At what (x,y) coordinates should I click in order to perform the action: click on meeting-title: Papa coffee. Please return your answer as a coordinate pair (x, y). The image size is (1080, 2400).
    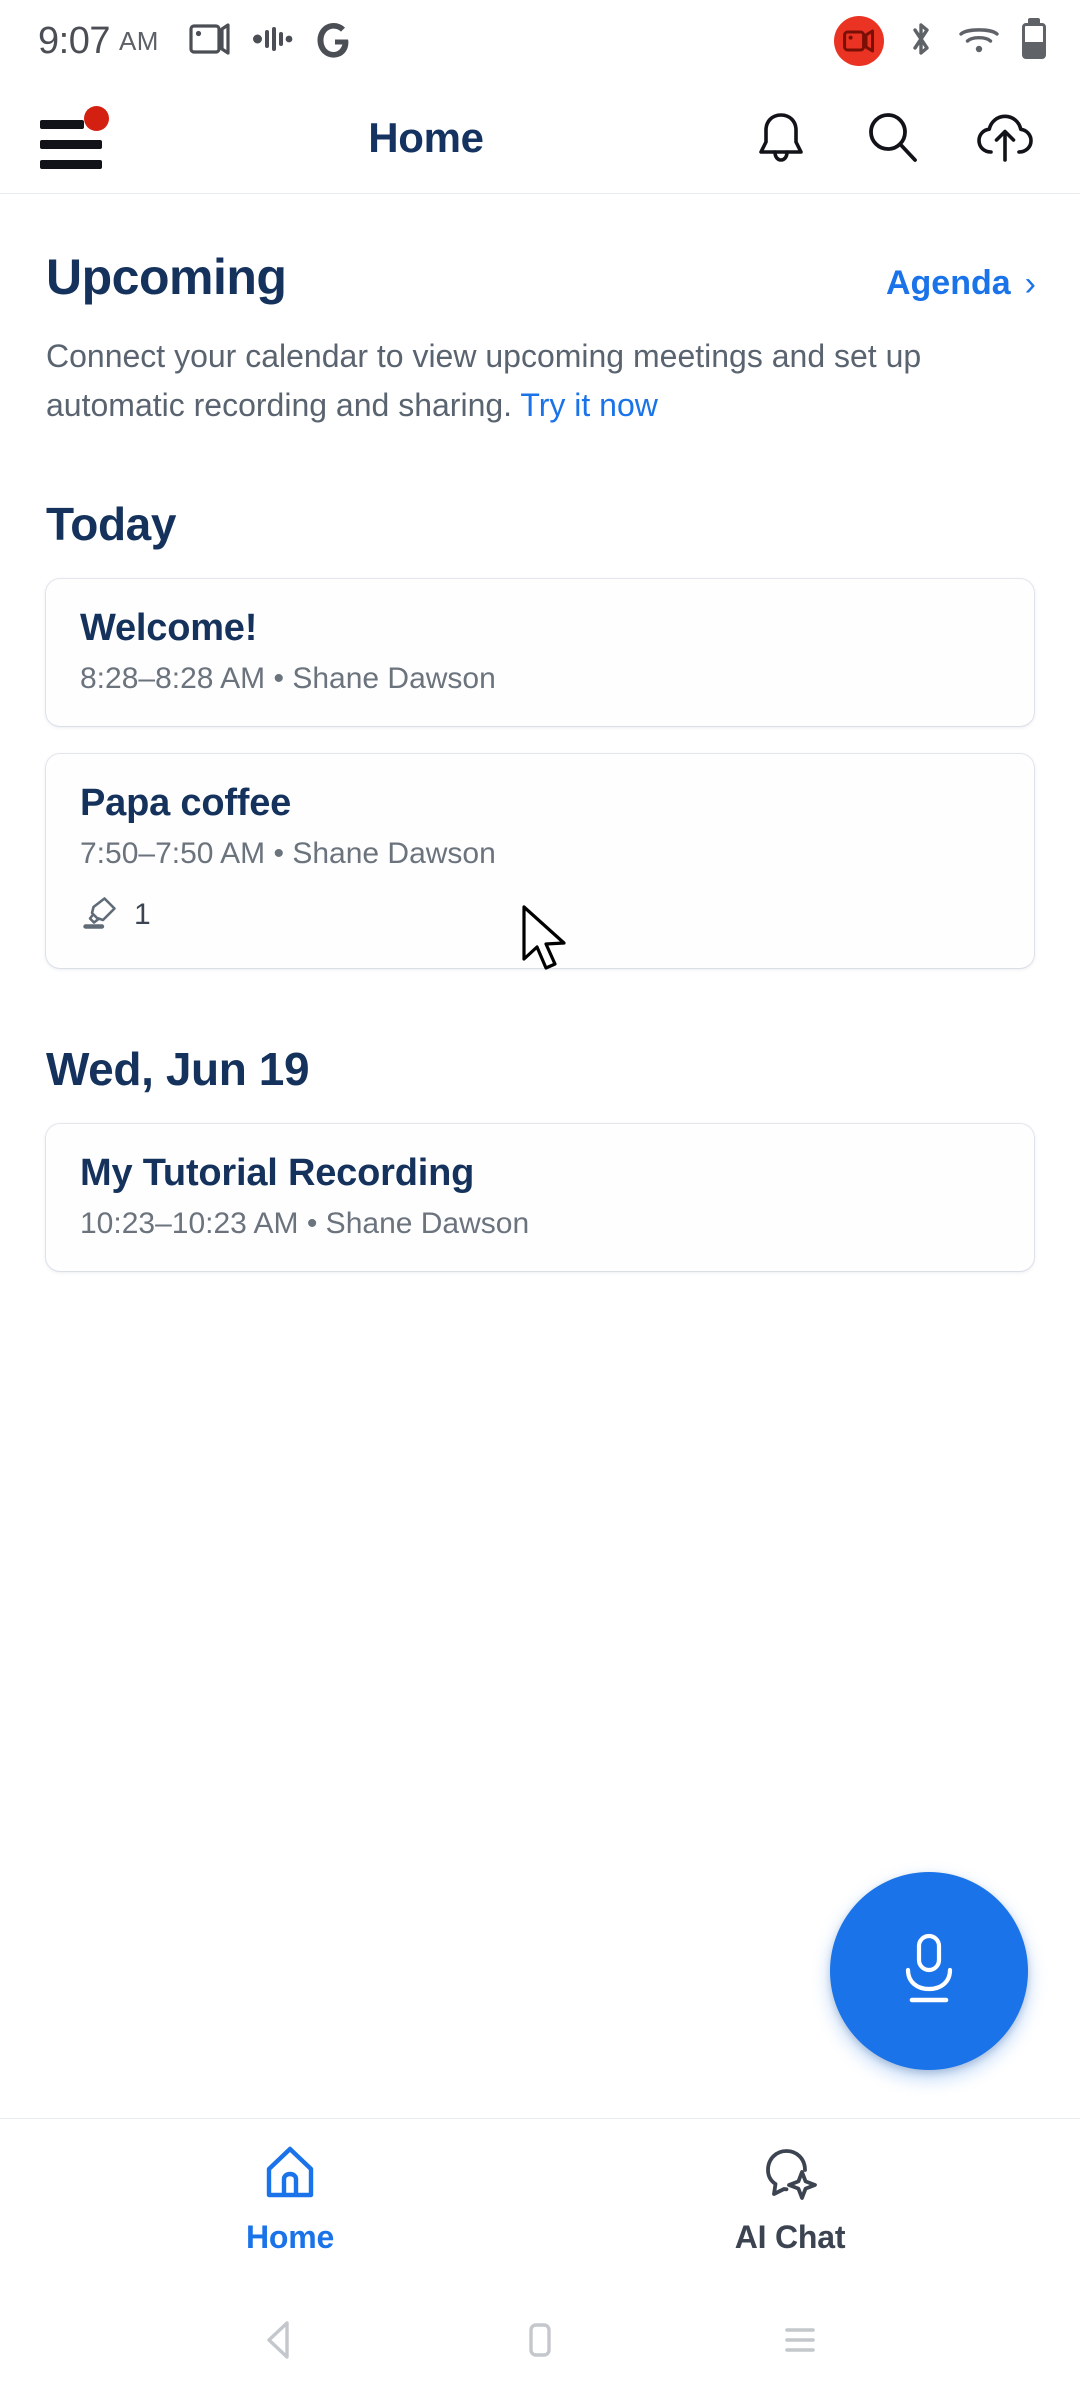
    Looking at the image, I should click on (186, 802).